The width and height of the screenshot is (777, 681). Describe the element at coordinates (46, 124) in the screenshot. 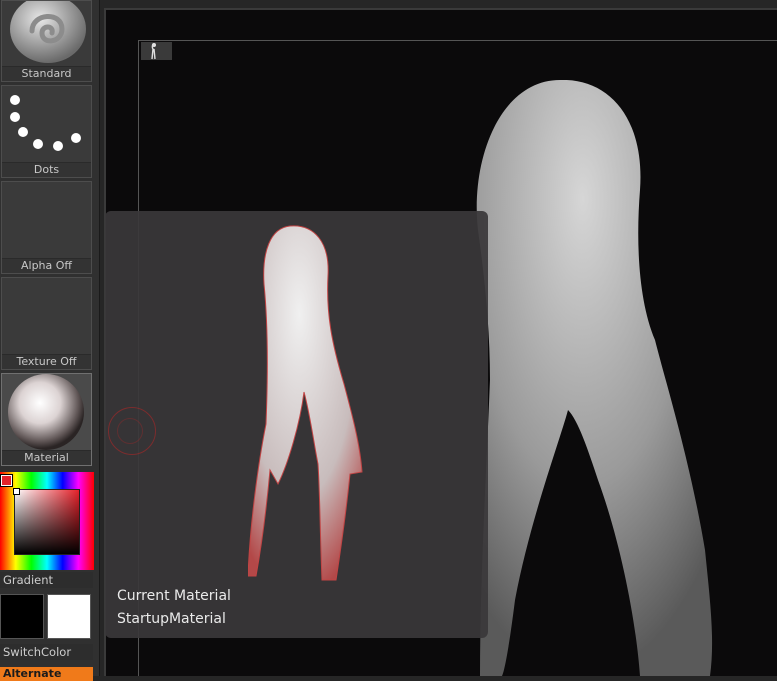

I see `dots-stroke-icon` at that location.